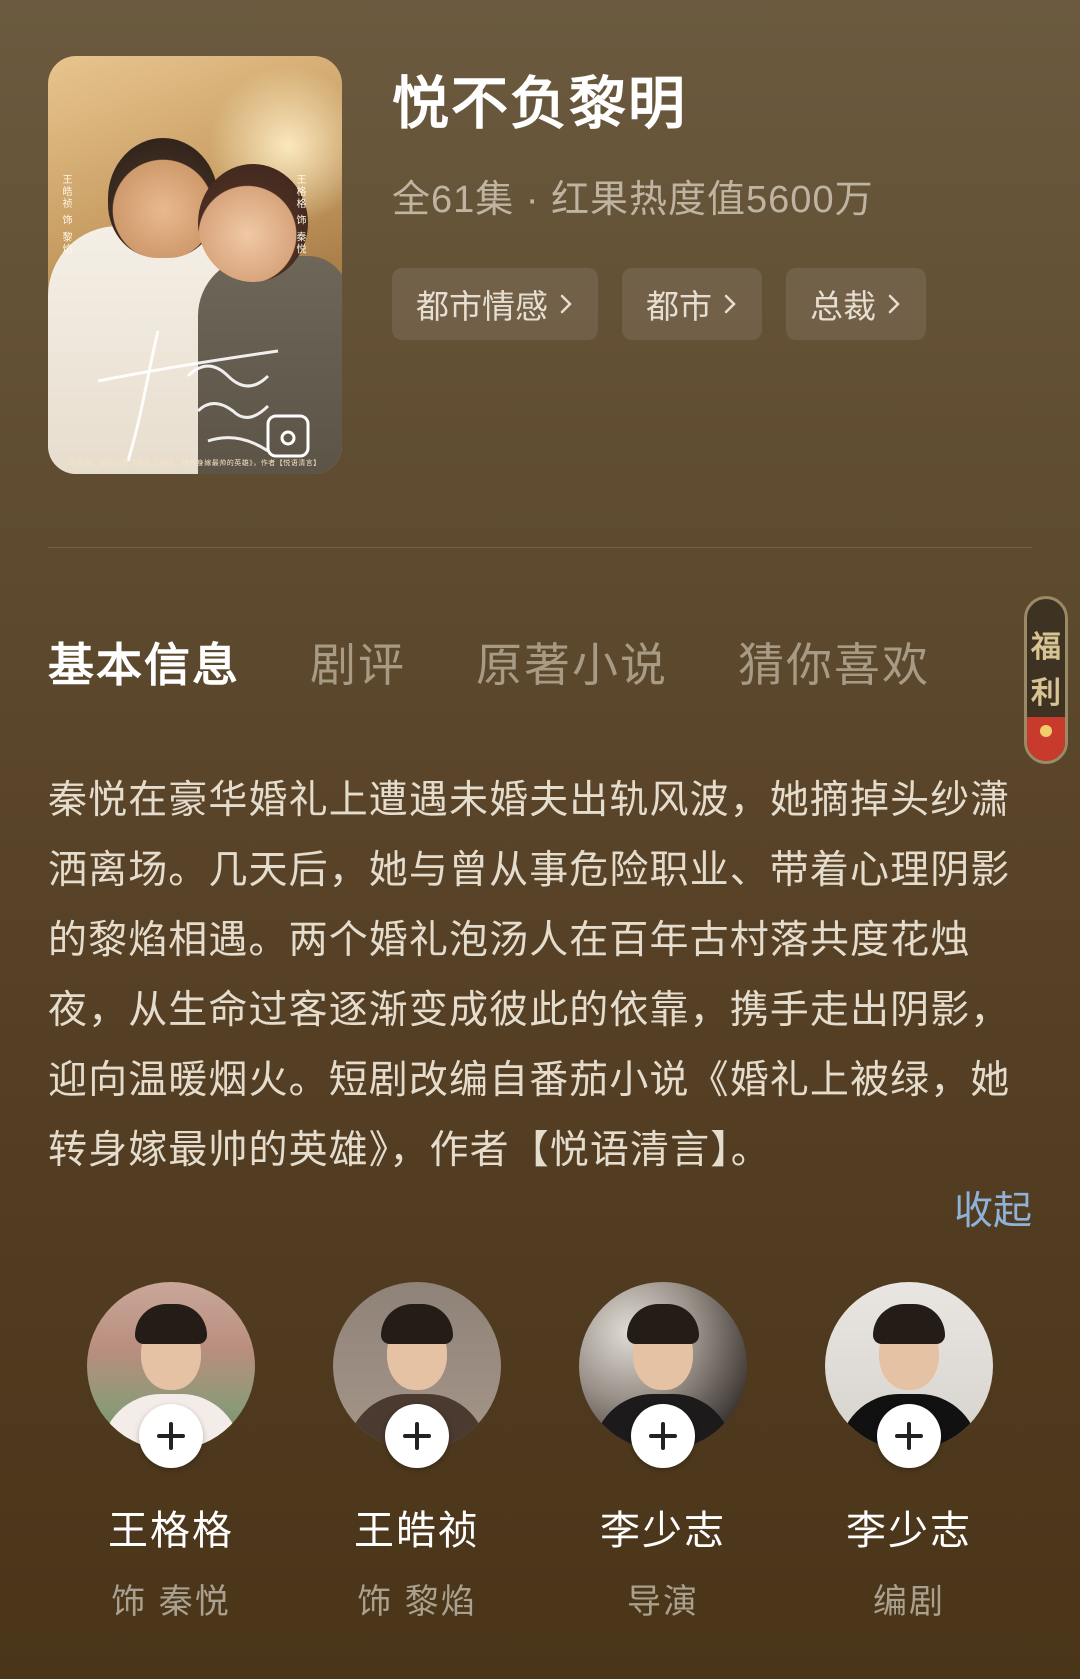 The image size is (1080, 1679). I want to click on cast-member: 李少志 导演, so click(663, 1452).